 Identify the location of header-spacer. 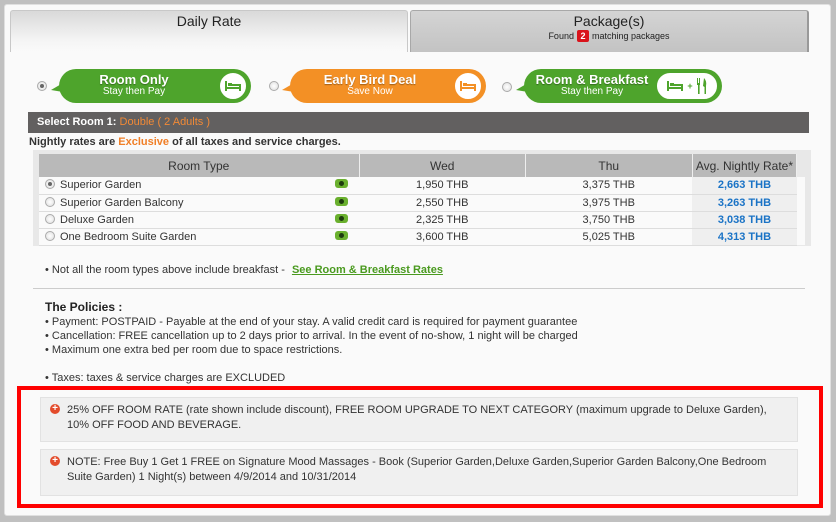
(800, 165).